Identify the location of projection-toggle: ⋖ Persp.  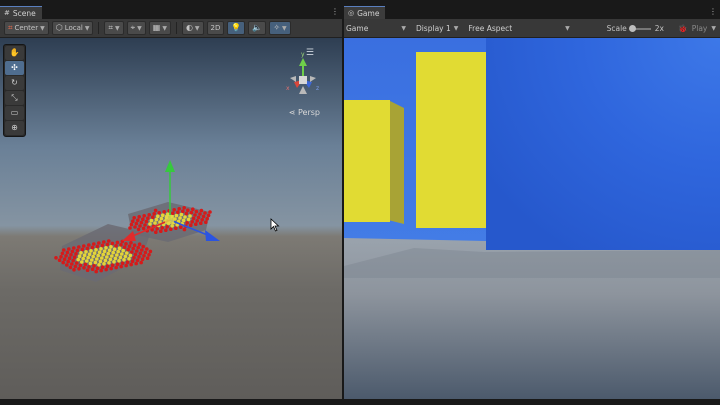
(304, 112).